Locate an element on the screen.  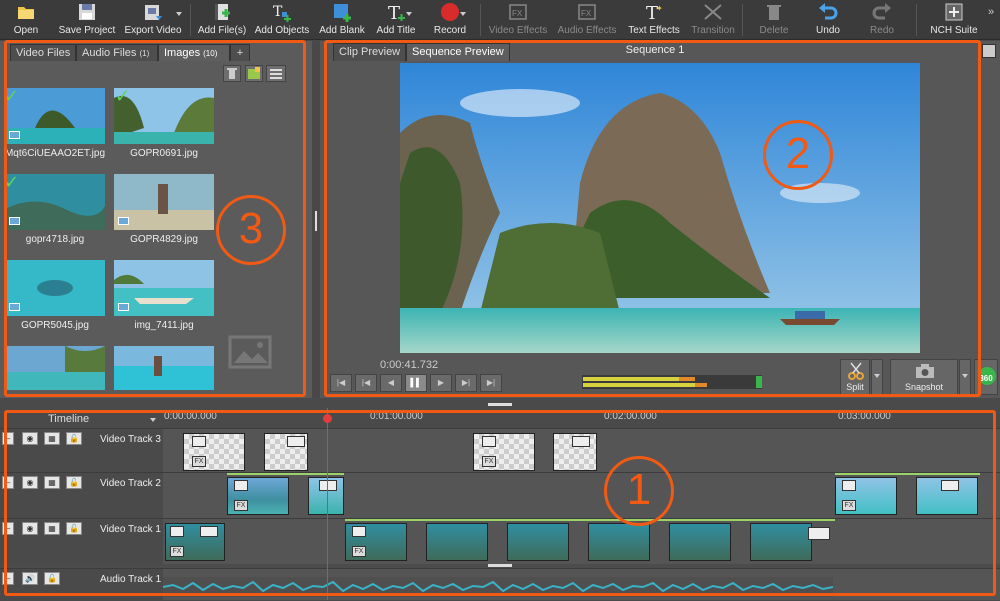
callout-number-1: 1 is located at coordinates (639, 491).